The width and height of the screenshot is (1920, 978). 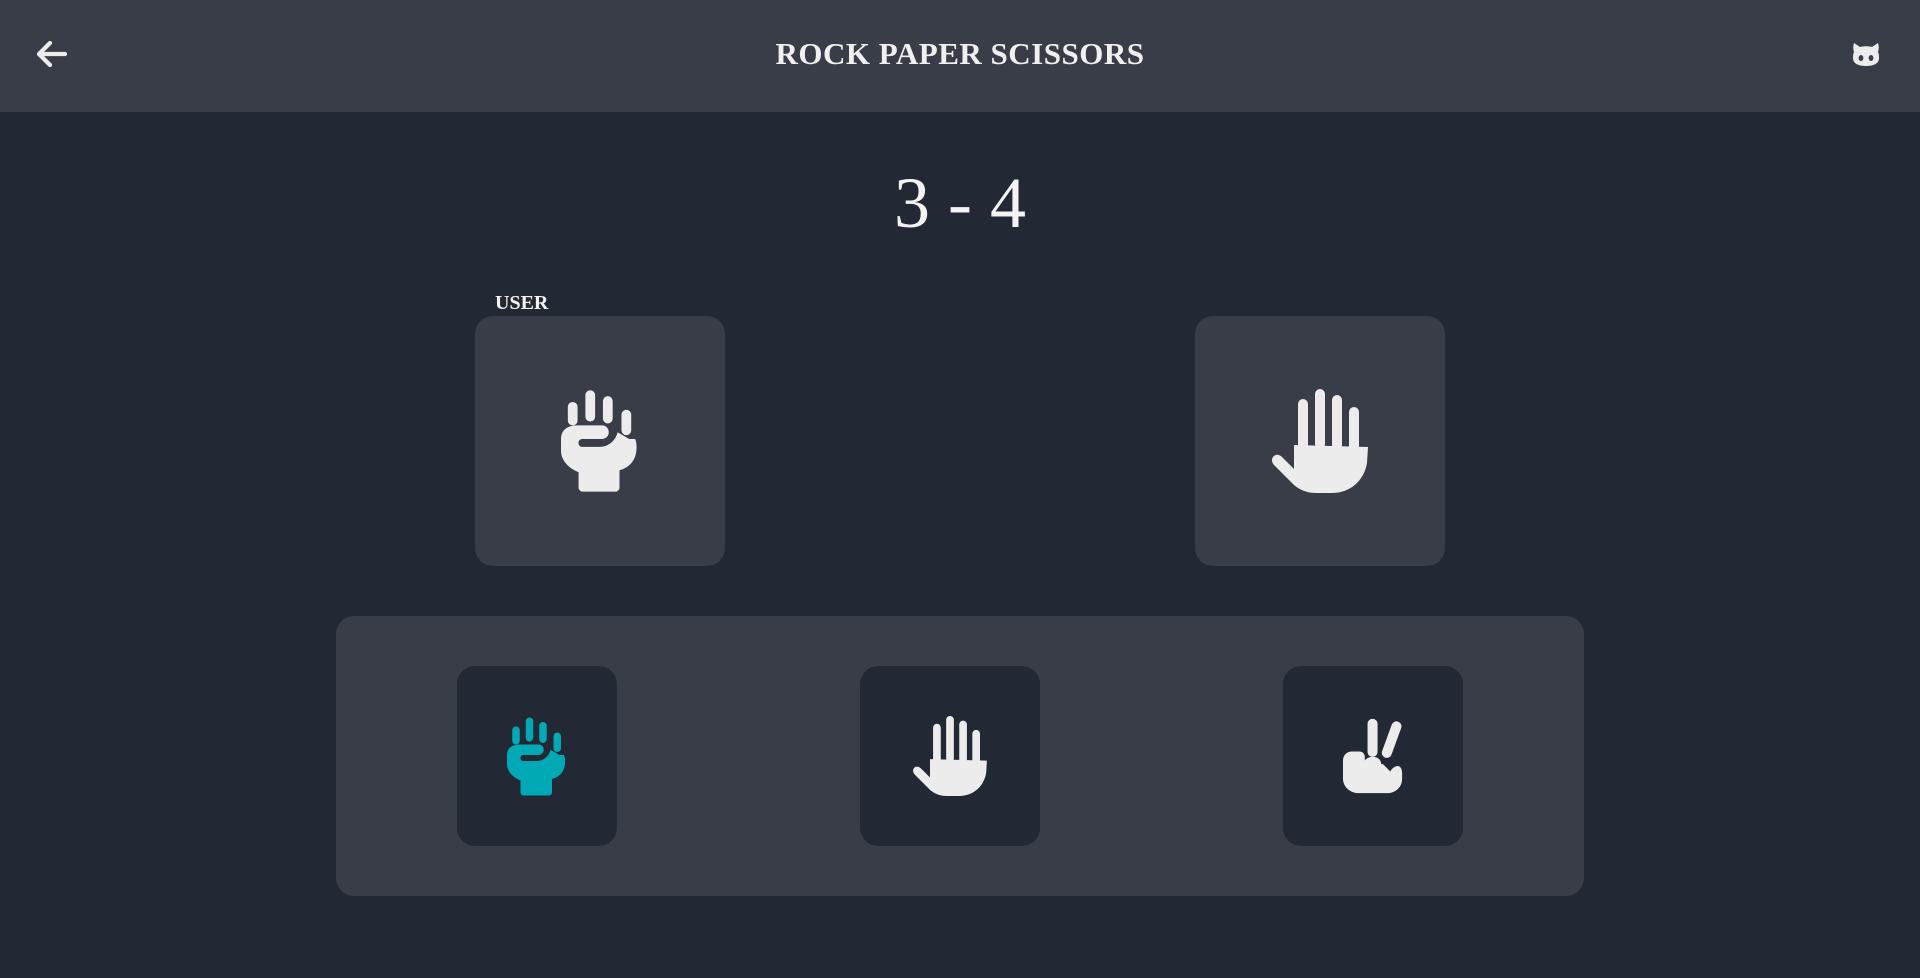 I want to click on rock-choice-button, so click(x=537, y=756).